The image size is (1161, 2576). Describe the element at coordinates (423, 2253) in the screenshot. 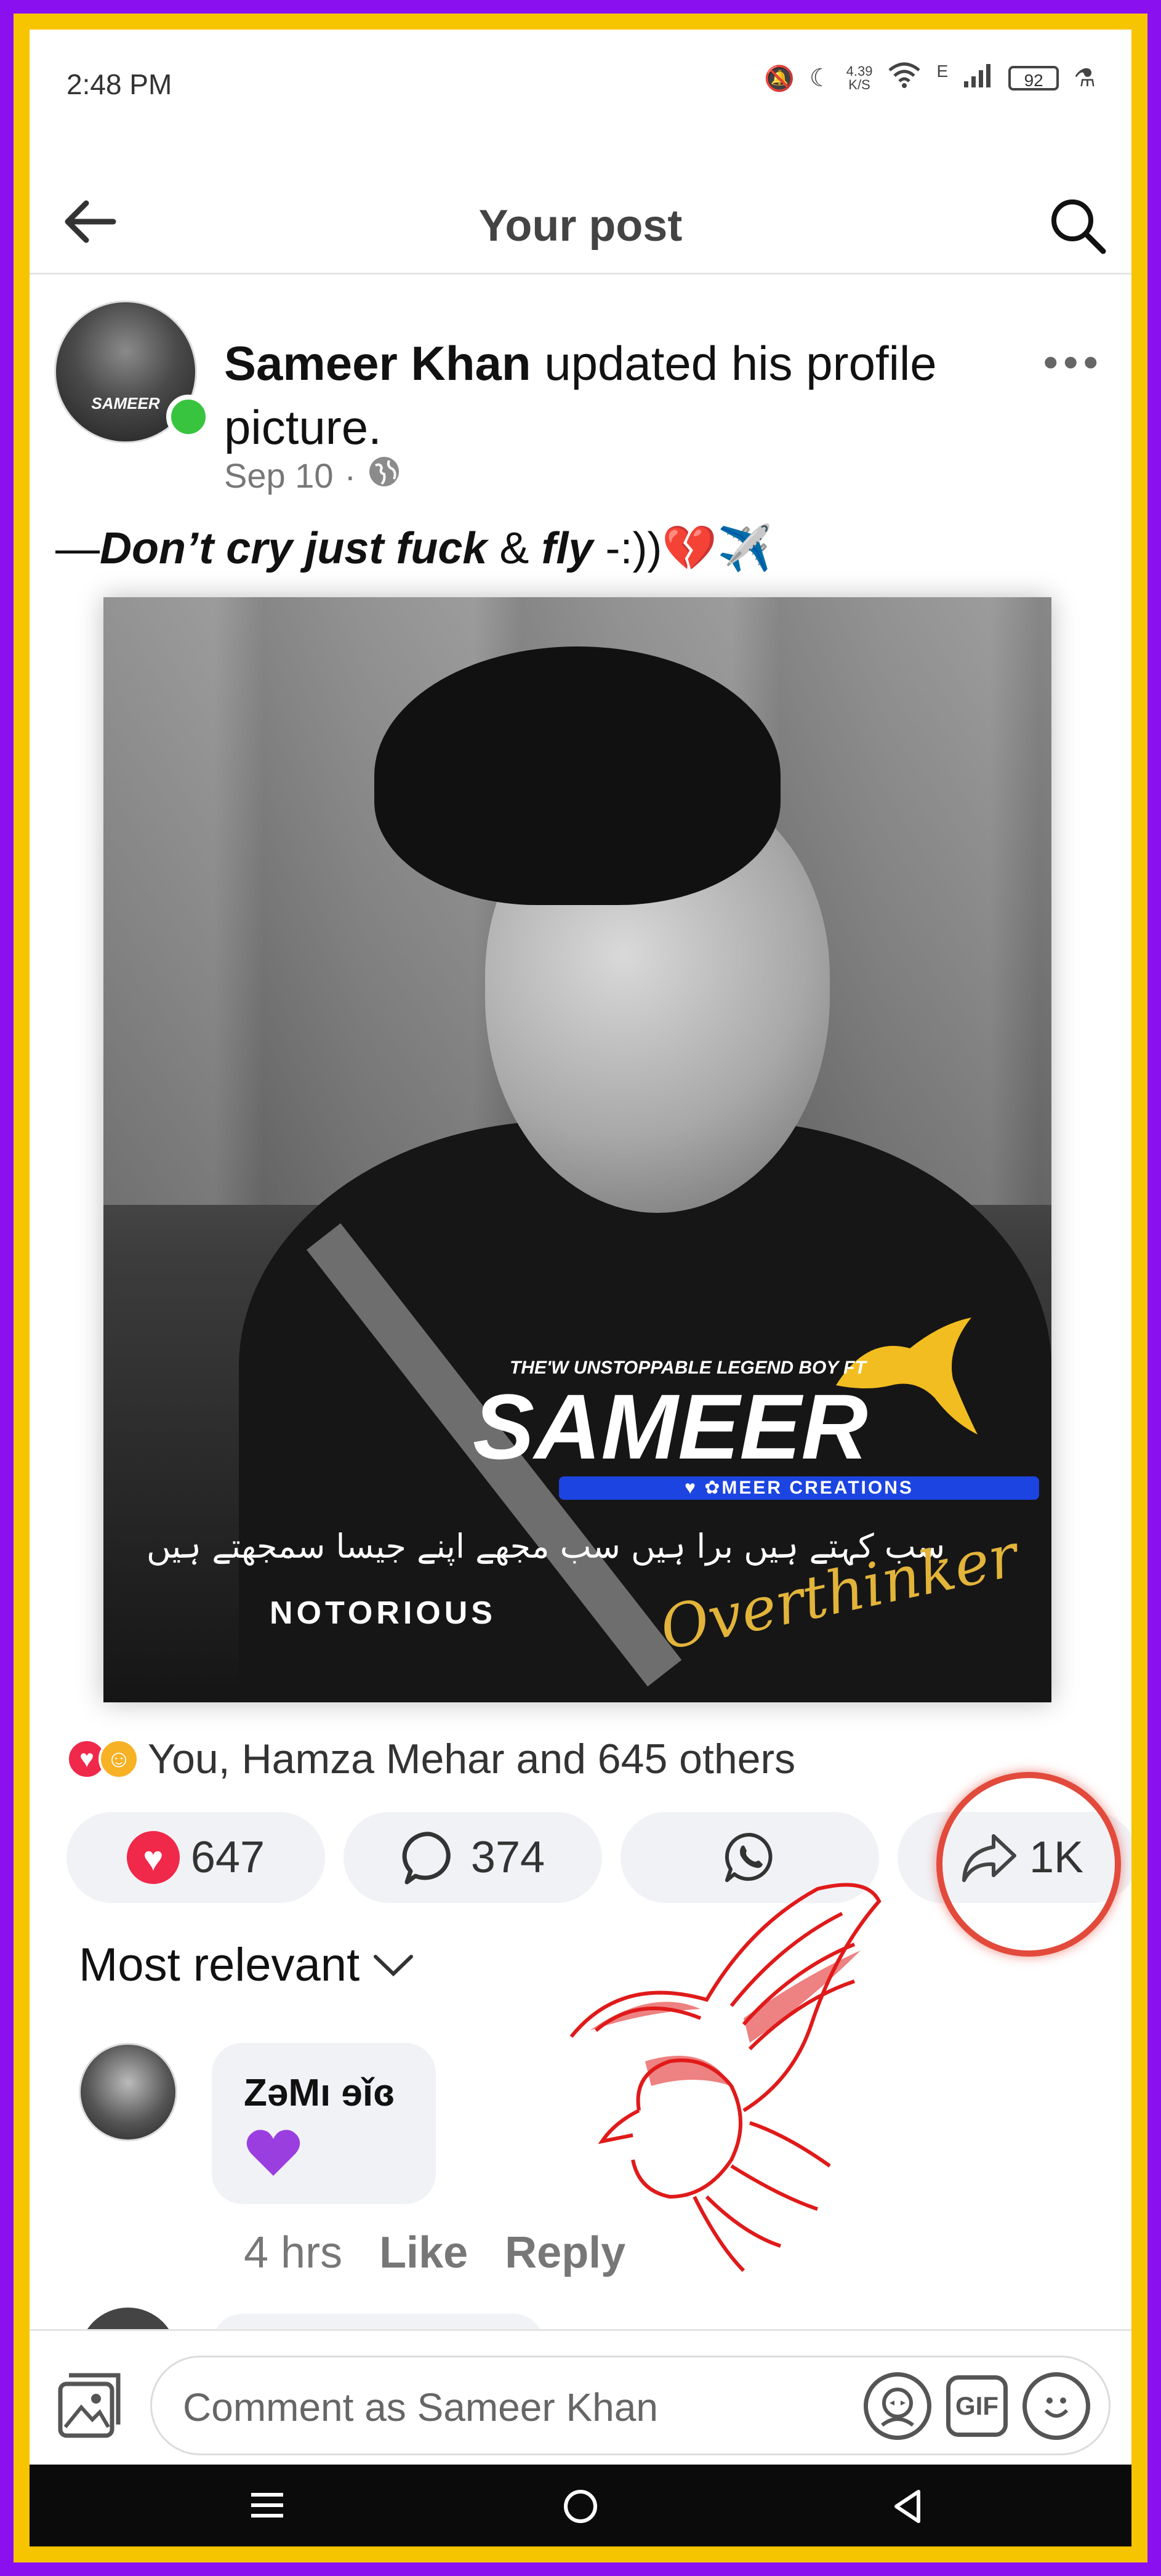

I see `comment-like-button: Like` at that location.